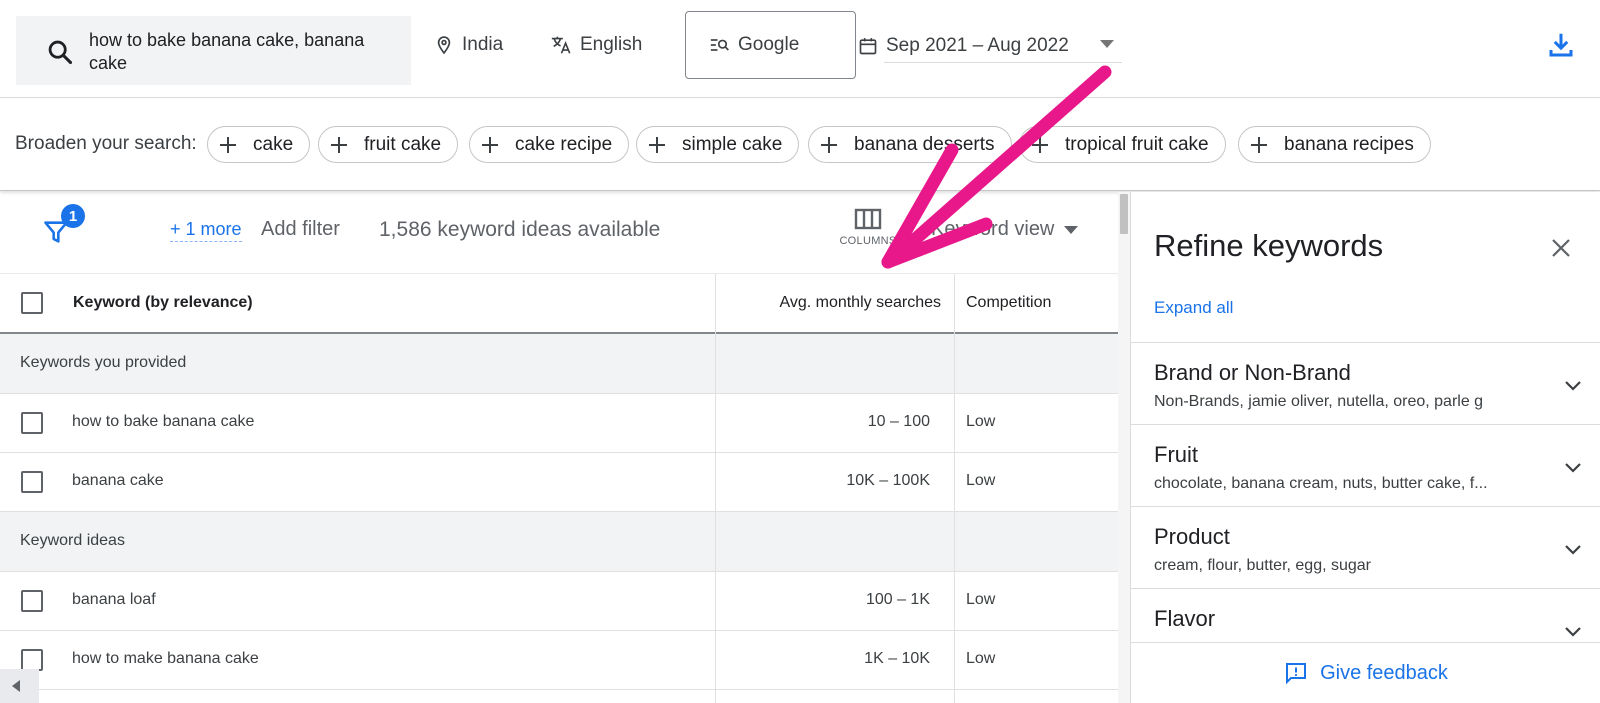 Image resolution: width=1600 pixels, height=703 pixels. I want to click on give-feedback-button: Give feedback, so click(1365, 672).